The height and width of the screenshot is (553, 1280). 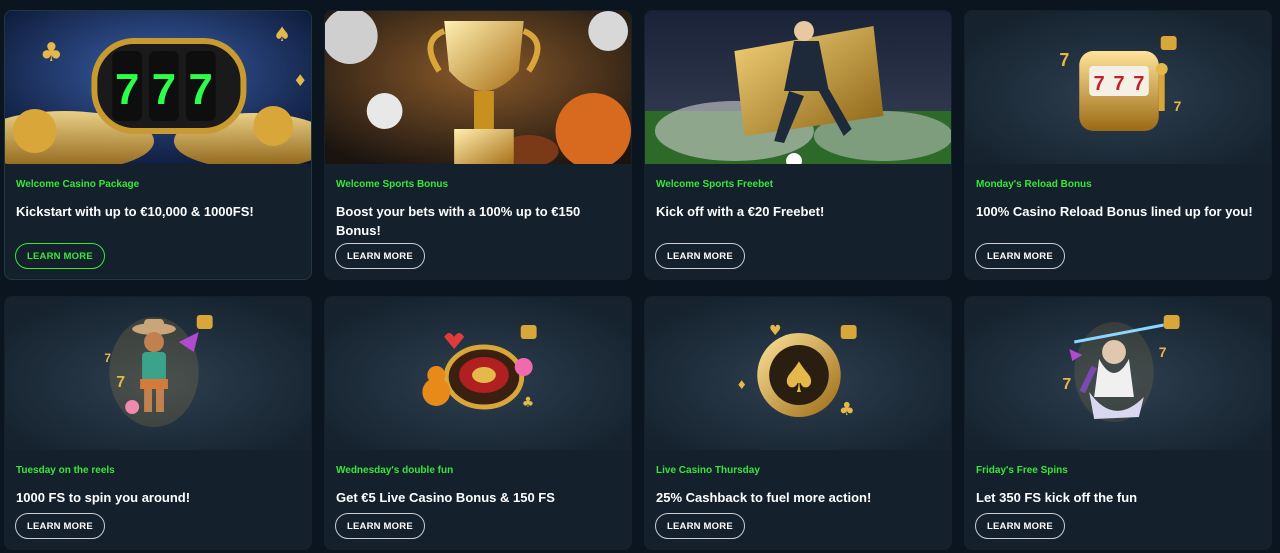 What do you see at coordinates (103, 497) in the screenshot?
I see `promo-title: 1000 FS to spin you around!` at bounding box center [103, 497].